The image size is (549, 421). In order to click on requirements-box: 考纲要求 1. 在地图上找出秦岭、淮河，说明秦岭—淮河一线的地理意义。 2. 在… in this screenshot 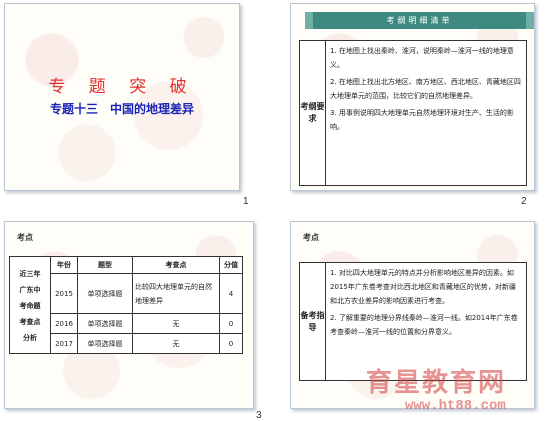, I will do `click(413, 113)`.